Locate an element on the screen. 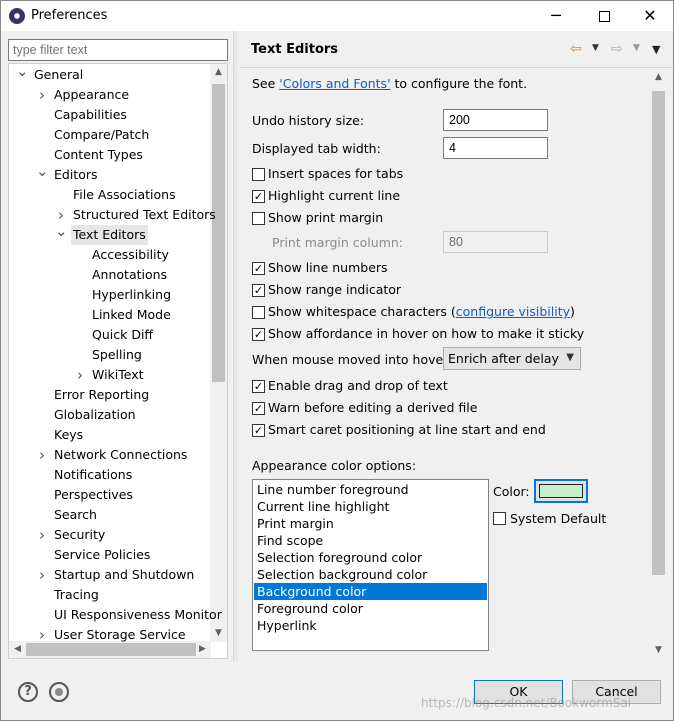 The width and height of the screenshot is (674, 721). tree-item-security: › Security is located at coordinates (109, 535).